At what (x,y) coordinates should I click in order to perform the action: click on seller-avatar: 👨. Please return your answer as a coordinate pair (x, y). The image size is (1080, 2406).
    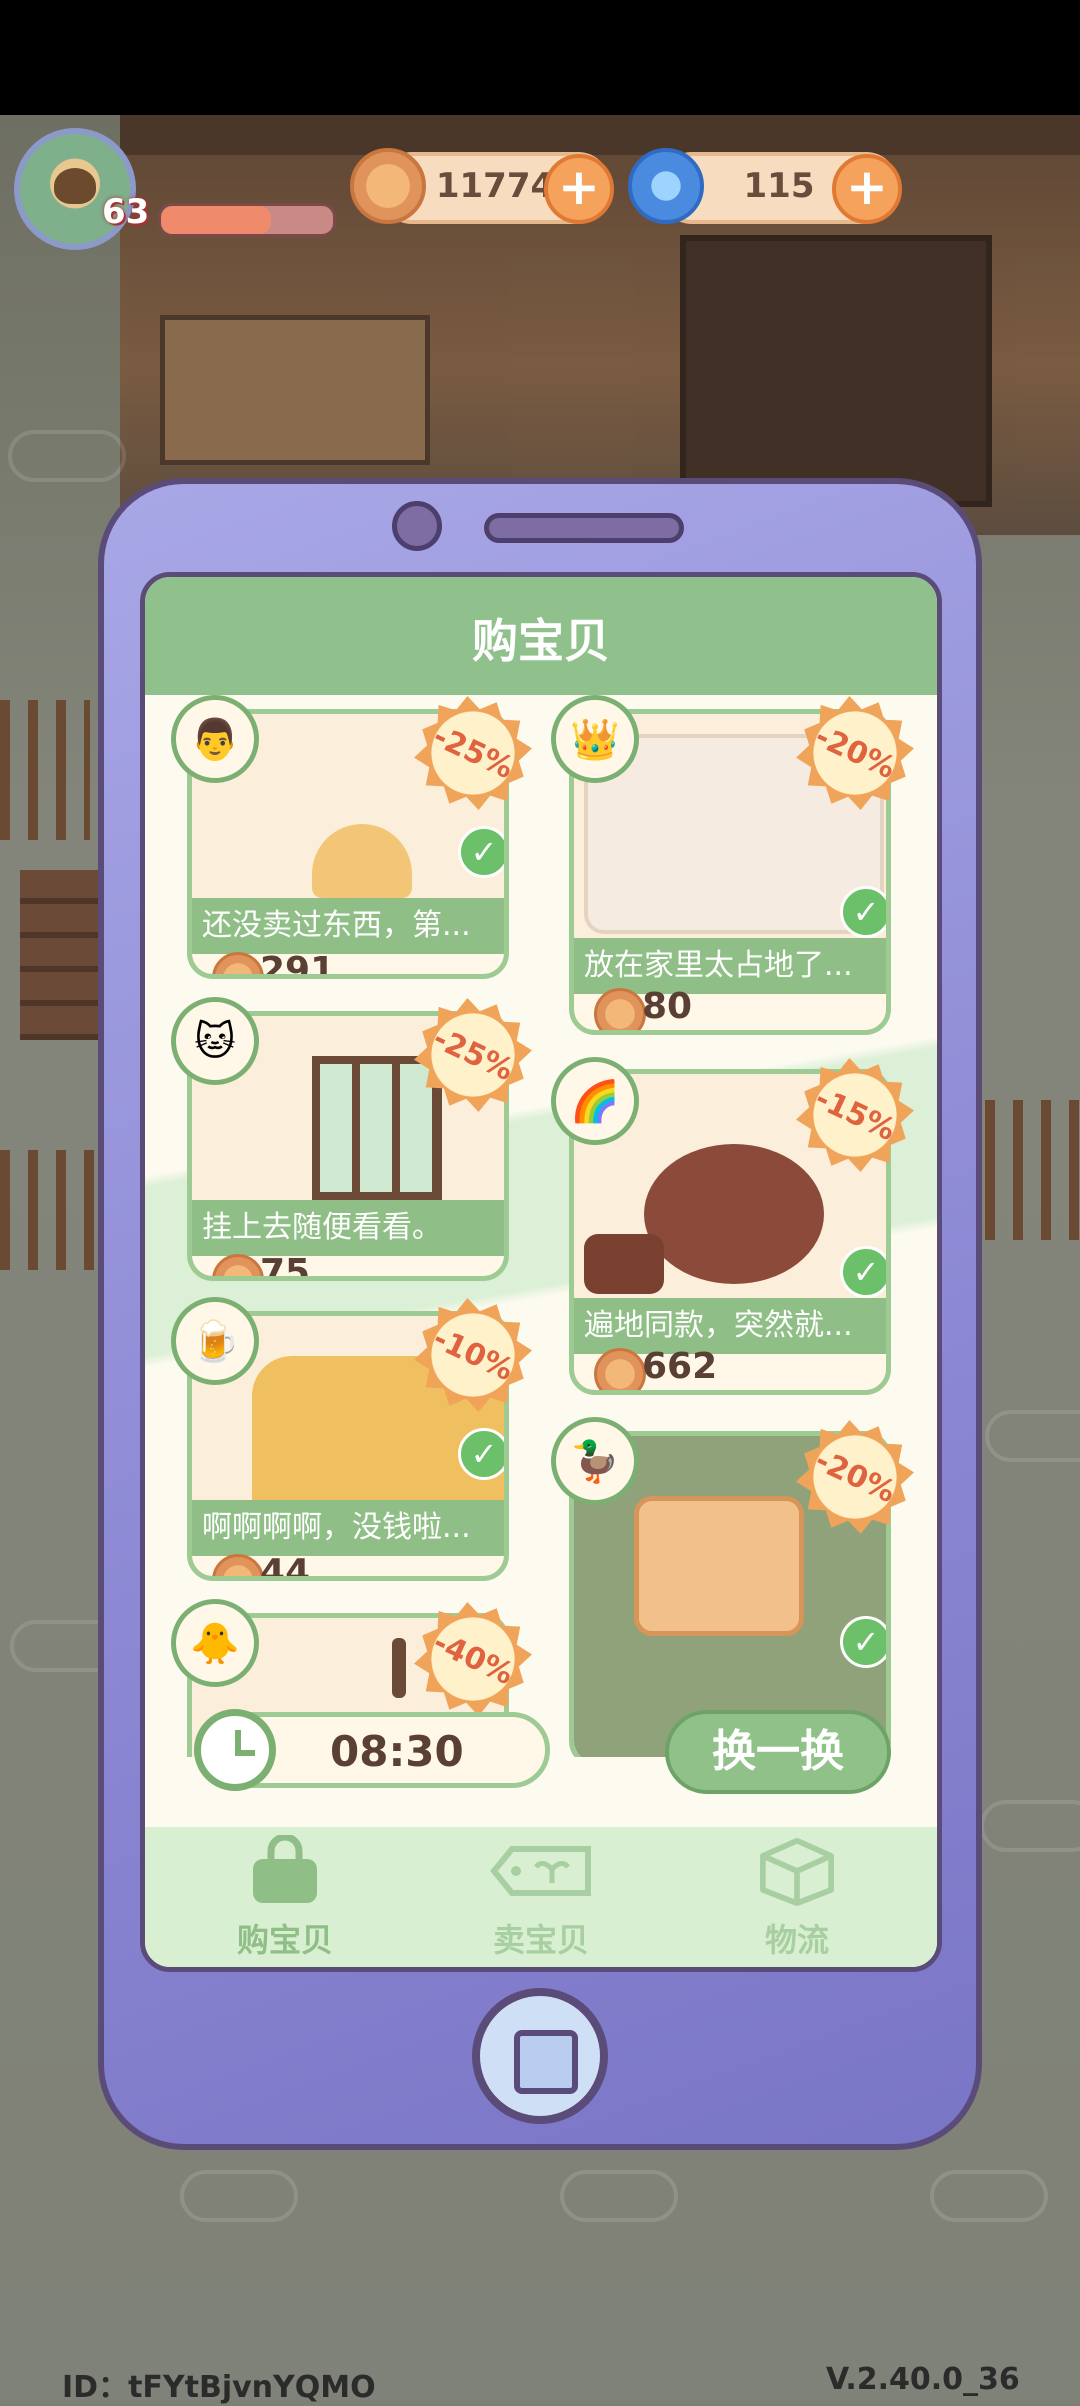
    Looking at the image, I should click on (215, 739).